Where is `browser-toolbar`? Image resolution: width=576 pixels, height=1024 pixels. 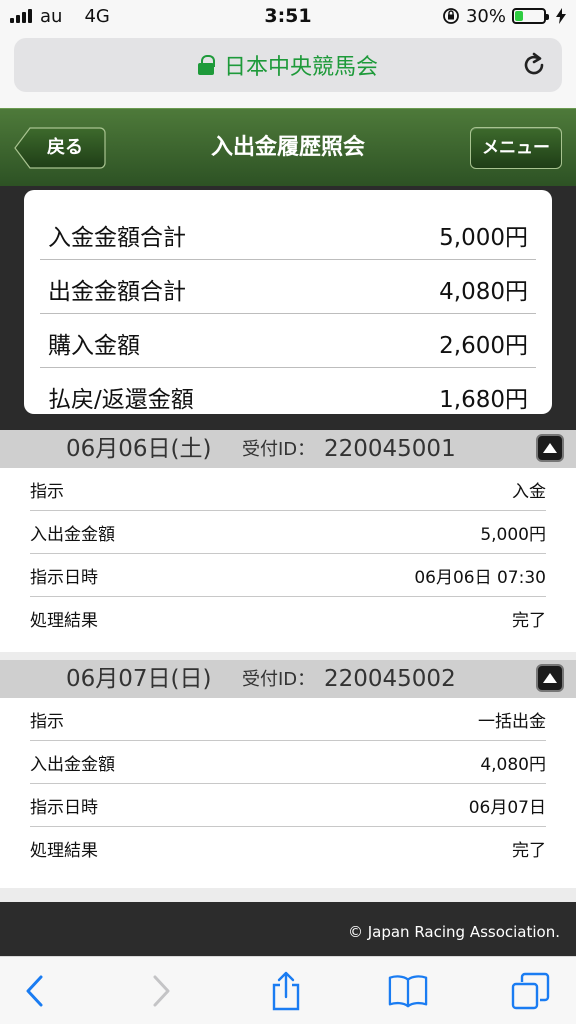
browser-toolbar is located at coordinates (288, 990).